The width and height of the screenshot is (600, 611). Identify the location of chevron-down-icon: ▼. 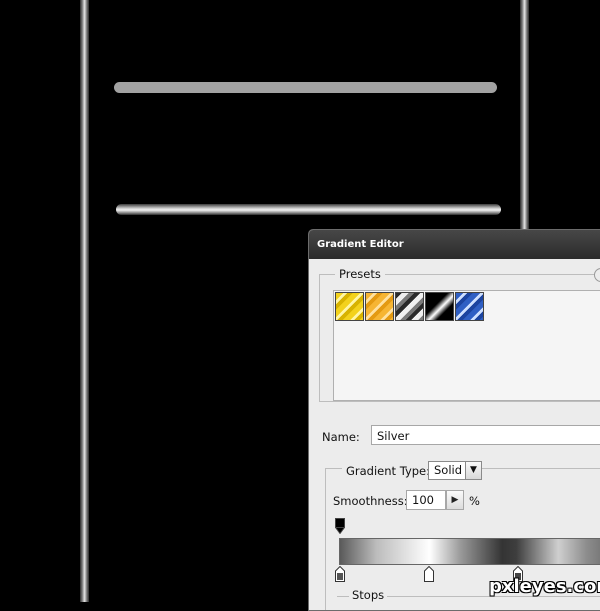
(473, 470).